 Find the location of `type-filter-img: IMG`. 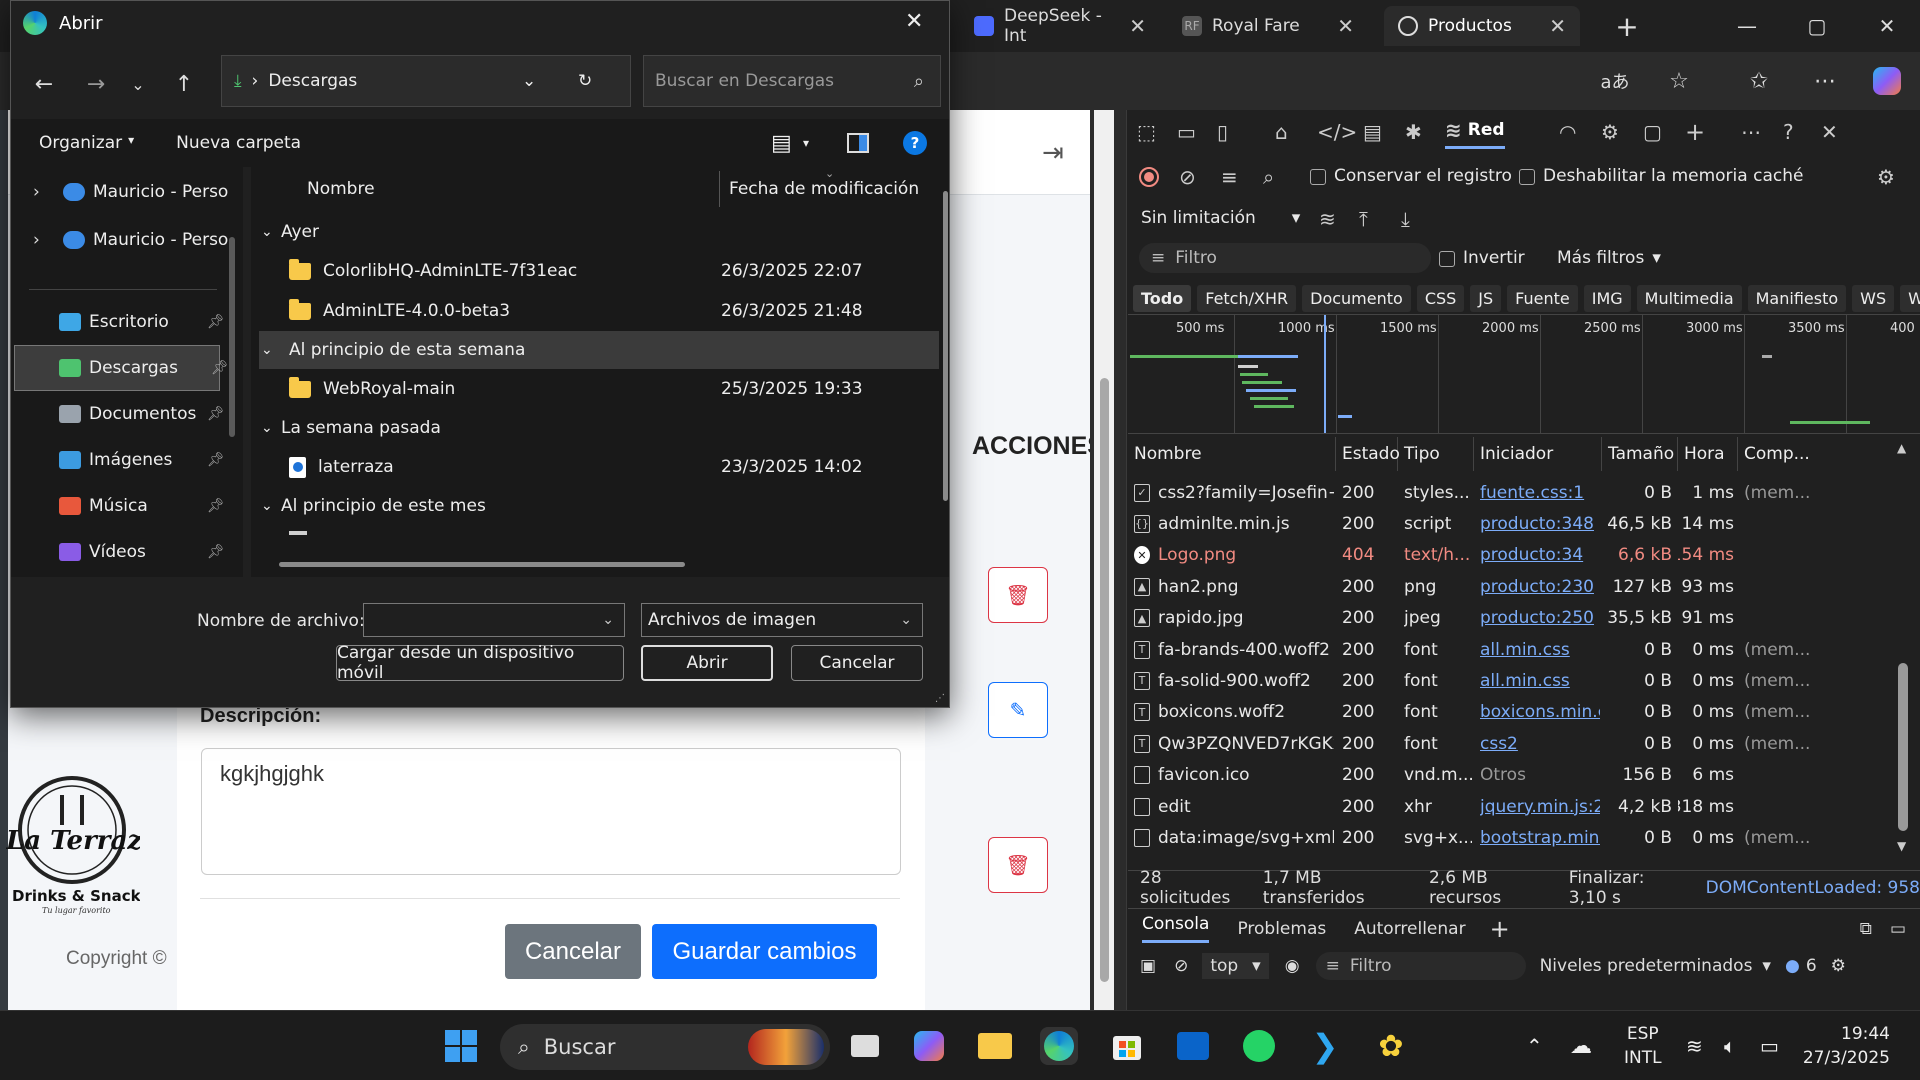

type-filter-img: IMG is located at coordinates (1607, 298).